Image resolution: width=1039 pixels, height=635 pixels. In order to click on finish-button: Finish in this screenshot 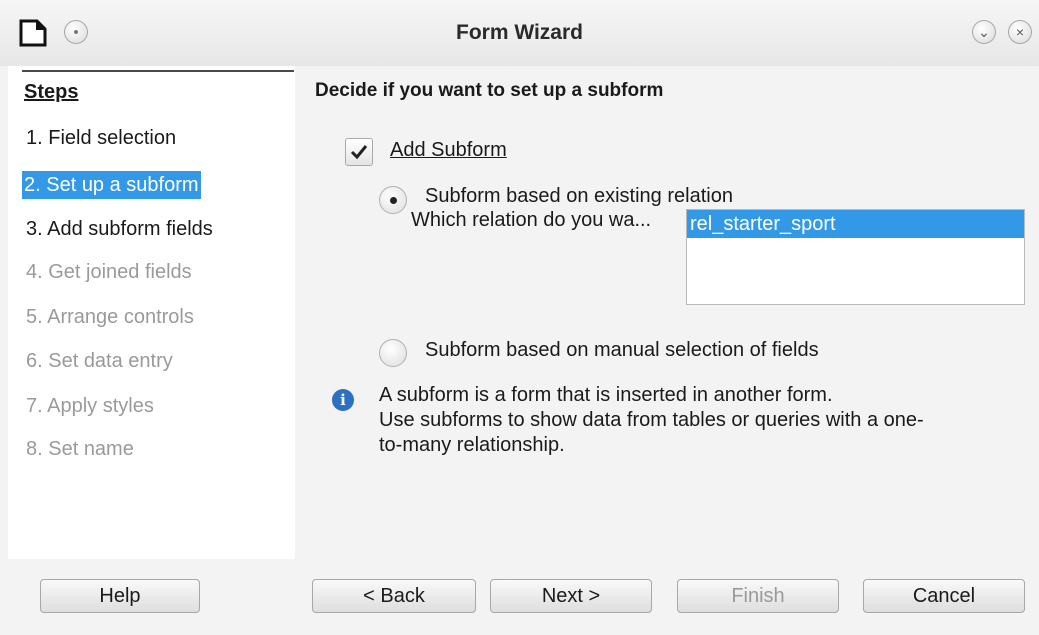, I will do `click(758, 596)`.